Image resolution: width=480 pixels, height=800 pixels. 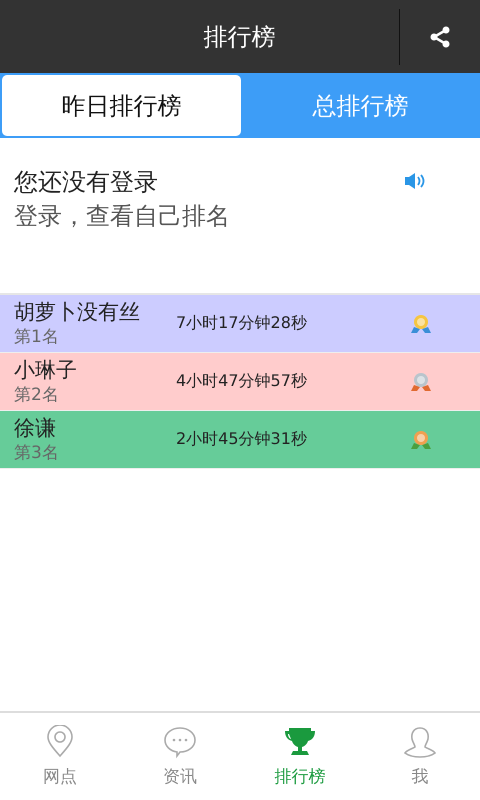 I want to click on login-hint: 登录，查看自己排名, so click(x=209, y=216).